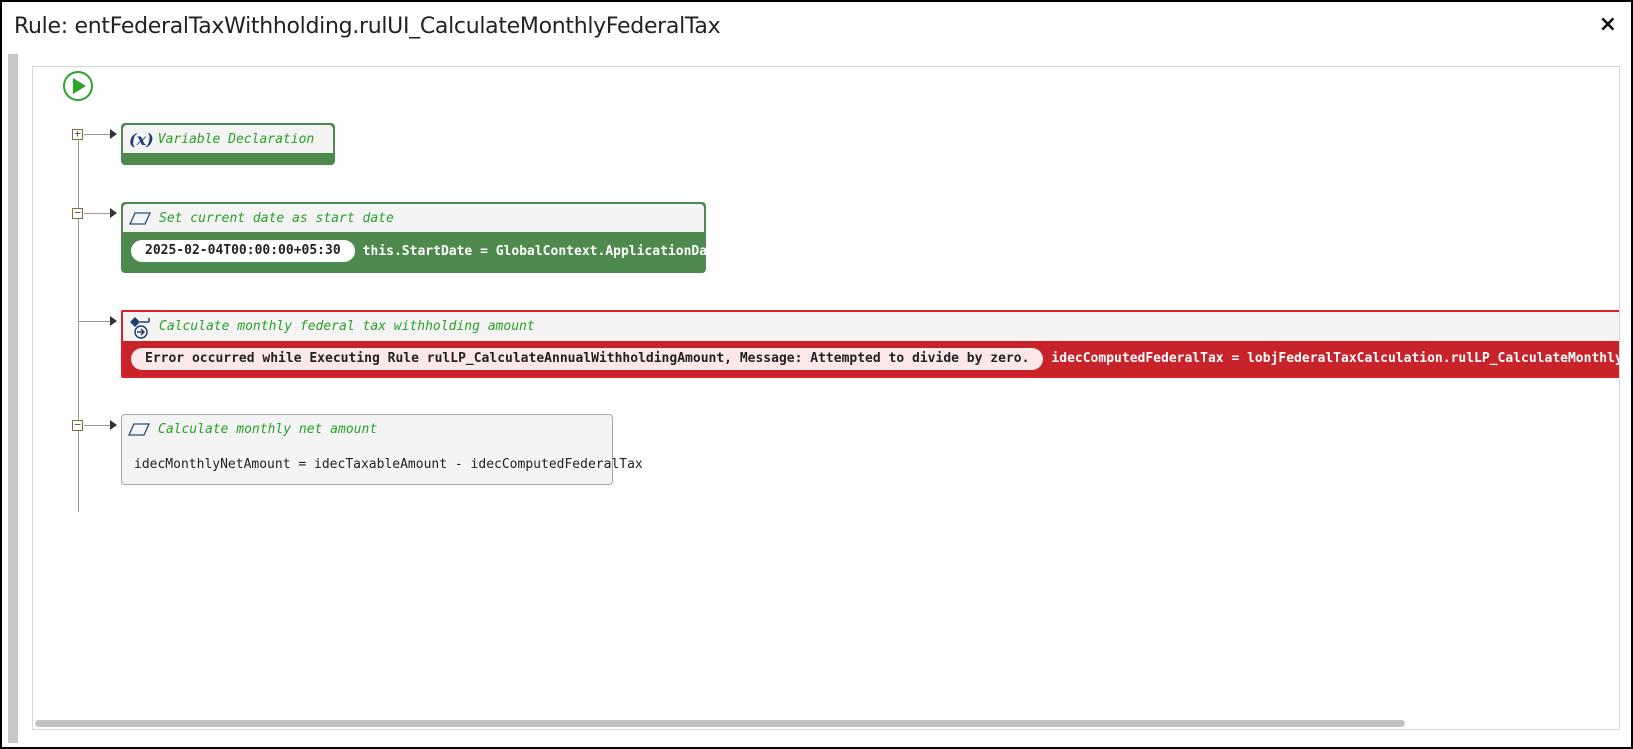  I want to click on node-header: (x) Variable Declaration, so click(228, 139).